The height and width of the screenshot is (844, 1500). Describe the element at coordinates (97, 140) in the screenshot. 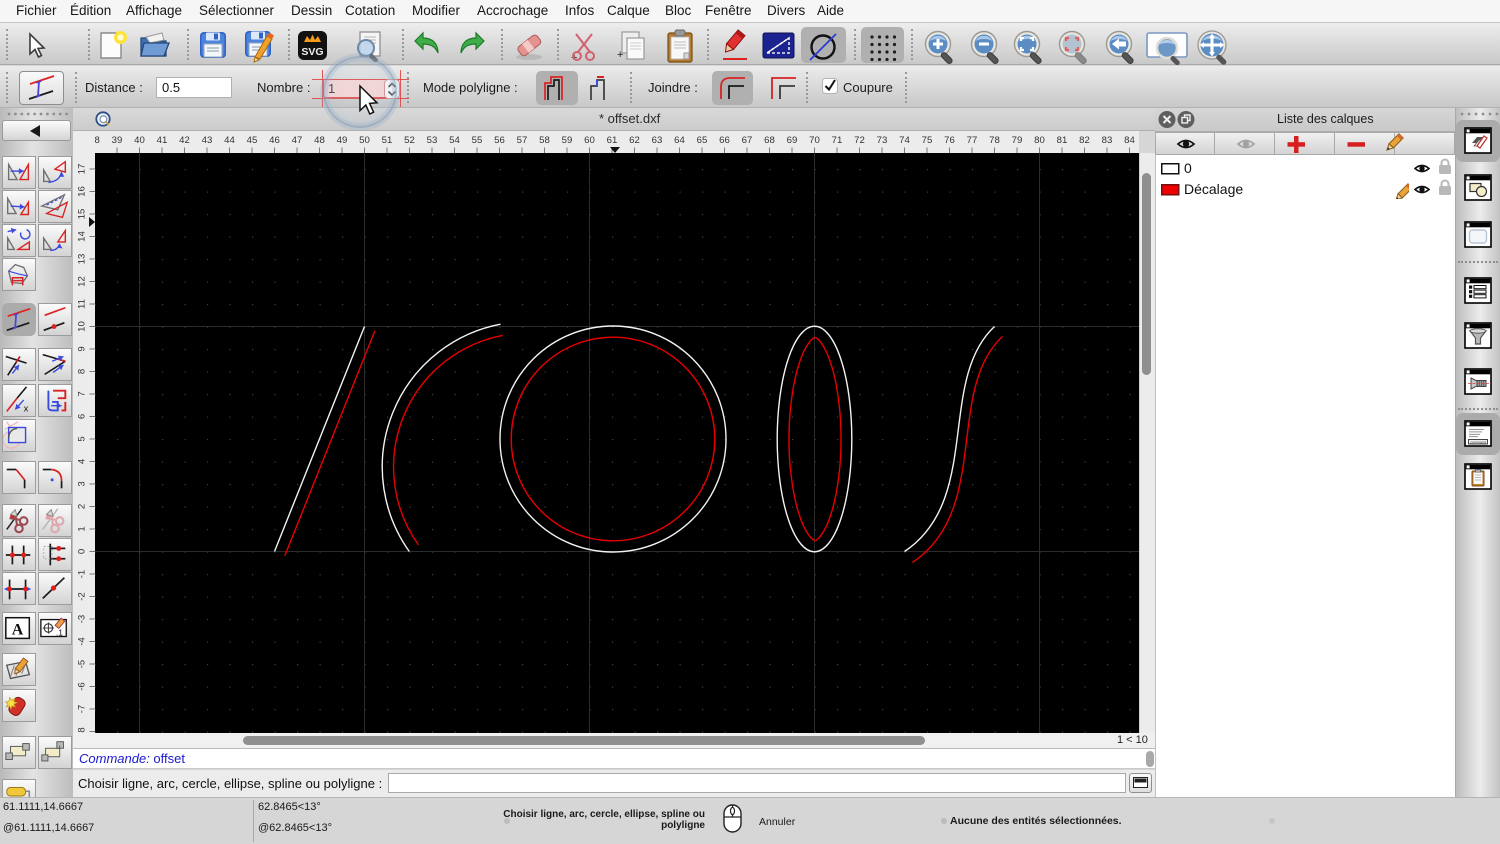

I see `svg-text: 38` at that location.